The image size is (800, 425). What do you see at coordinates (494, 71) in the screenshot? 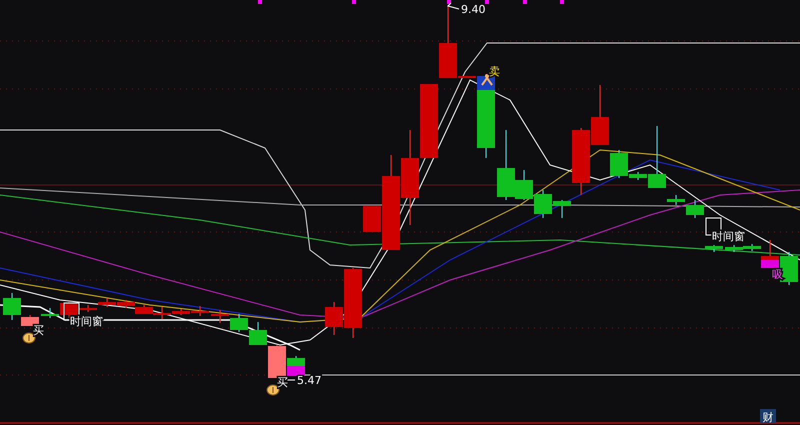
I see `sell-signal-label: 卖` at bounding box center [494, 71].